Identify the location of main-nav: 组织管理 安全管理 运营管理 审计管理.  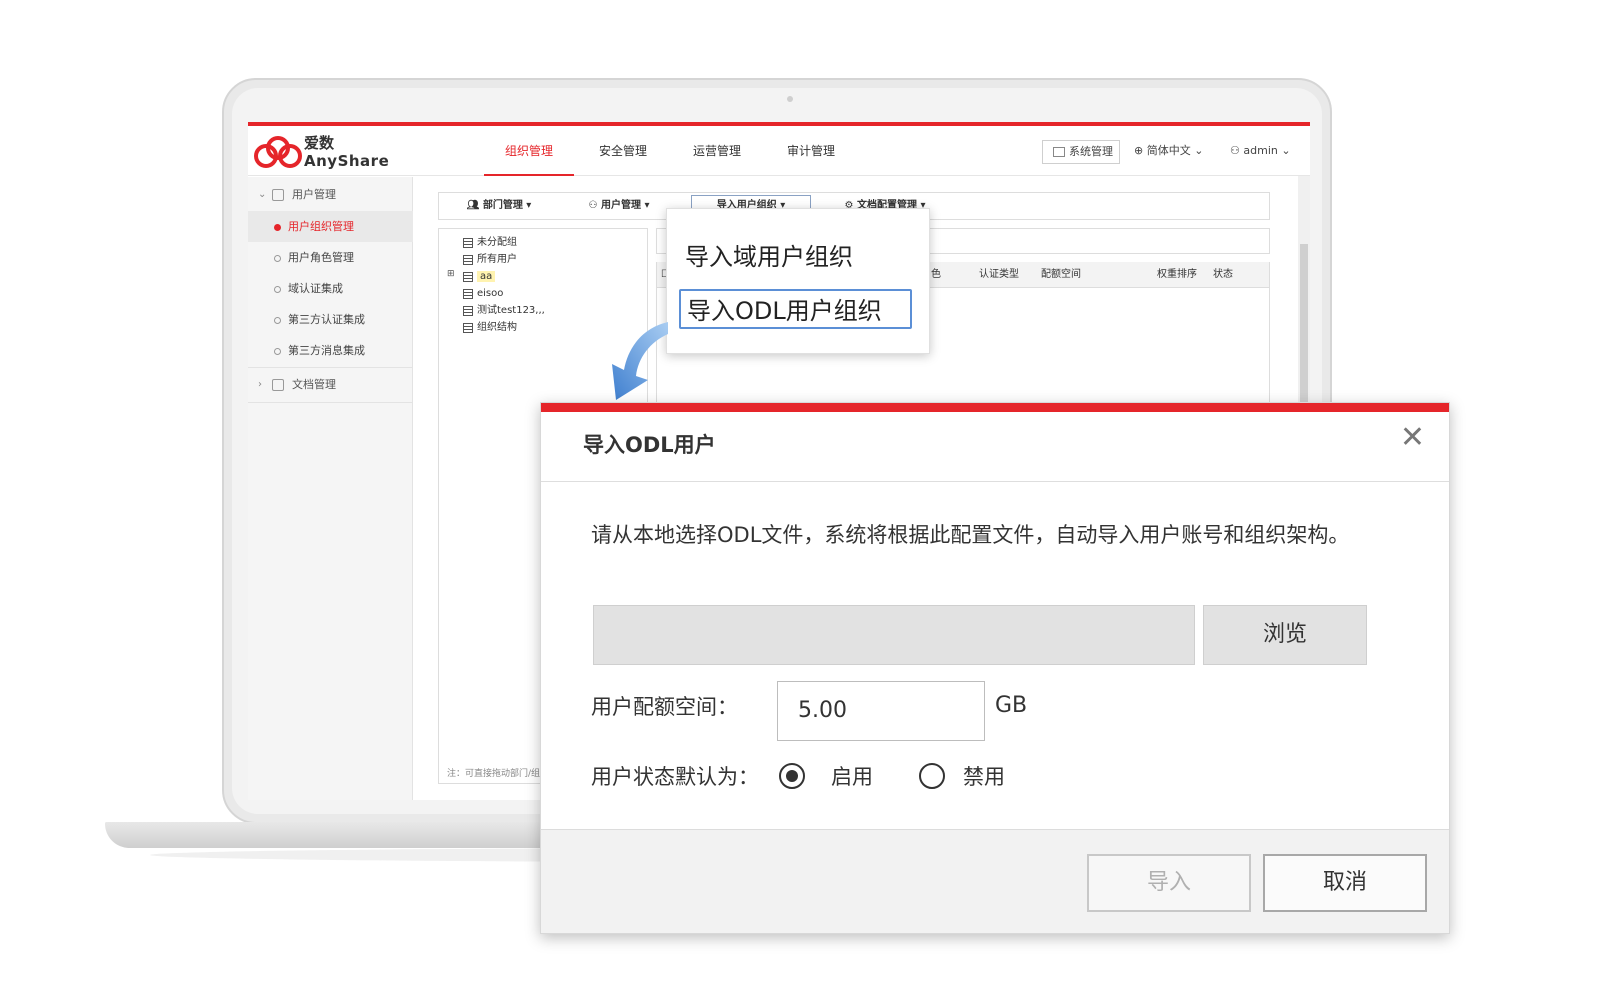
(672, 151).